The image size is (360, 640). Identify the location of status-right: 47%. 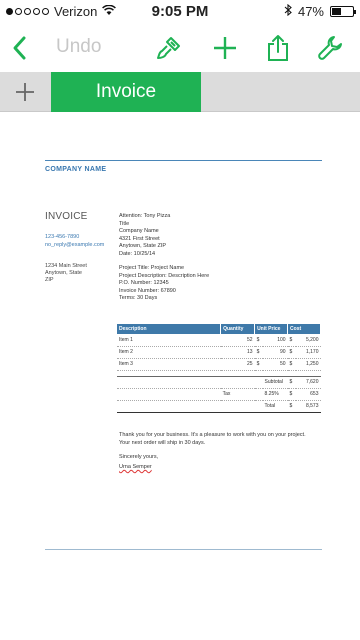
(320, 11).